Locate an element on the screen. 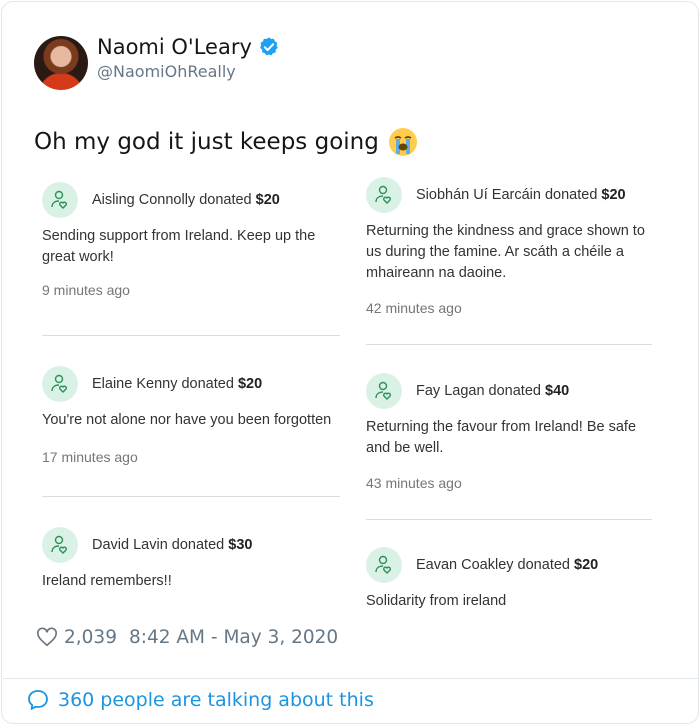 The image size is (700, 725). author-name-row: Naomi O'Leary is located at coordinates (188, 47).